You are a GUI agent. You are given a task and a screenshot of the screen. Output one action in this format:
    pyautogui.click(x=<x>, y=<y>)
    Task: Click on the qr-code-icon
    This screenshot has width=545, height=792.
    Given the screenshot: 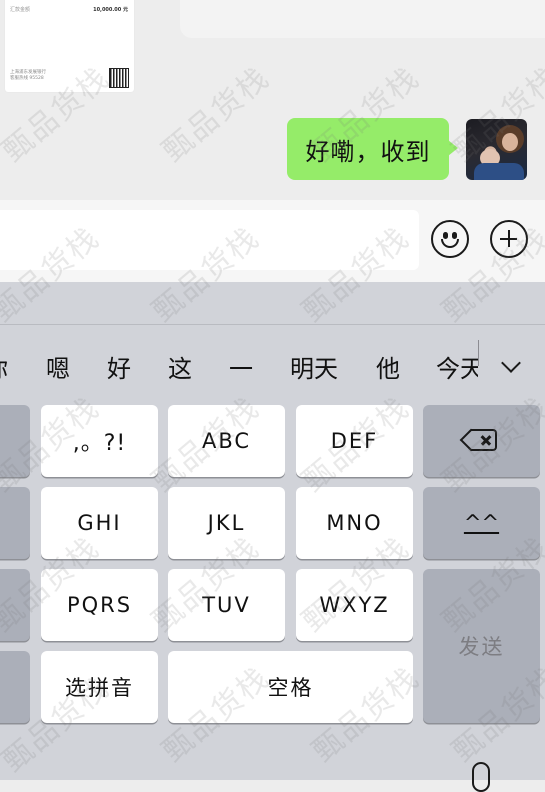 What is the action you would take?
    pyautogui.click(x=119, y=78)
    